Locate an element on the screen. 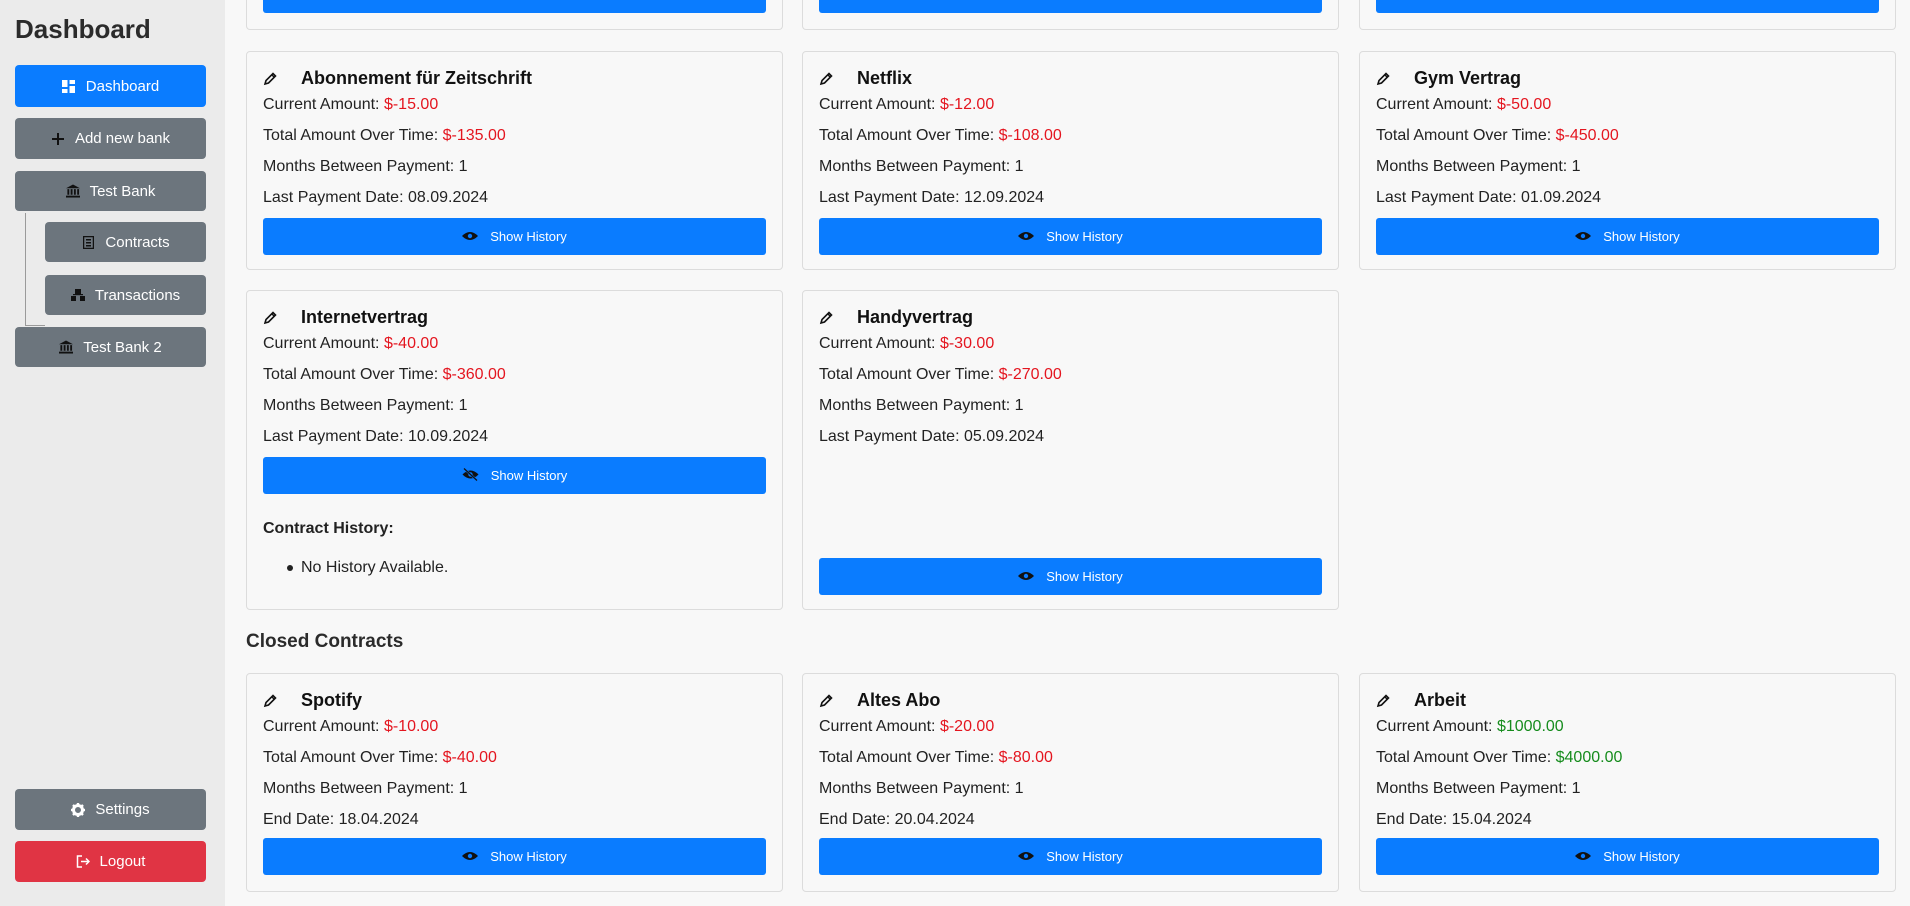 The width and height of the screenshot is (1910, 906). hide-history-button: Show History is located at coordinates (514, 475).